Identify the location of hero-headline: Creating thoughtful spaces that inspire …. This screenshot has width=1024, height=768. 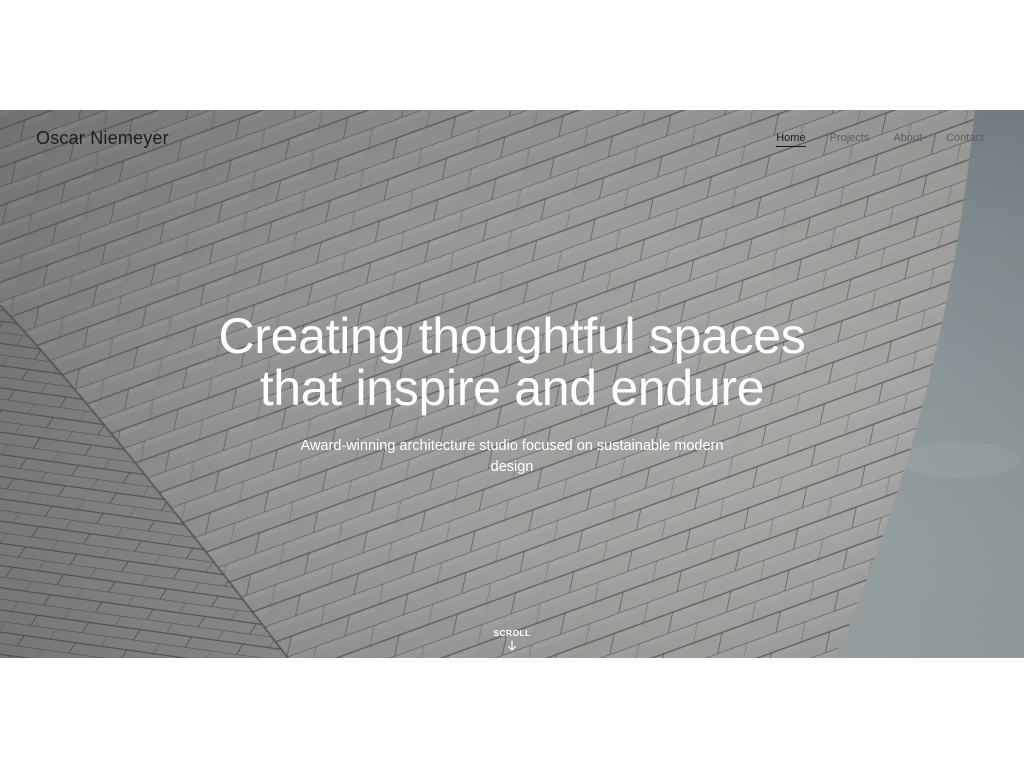
(512, 362).